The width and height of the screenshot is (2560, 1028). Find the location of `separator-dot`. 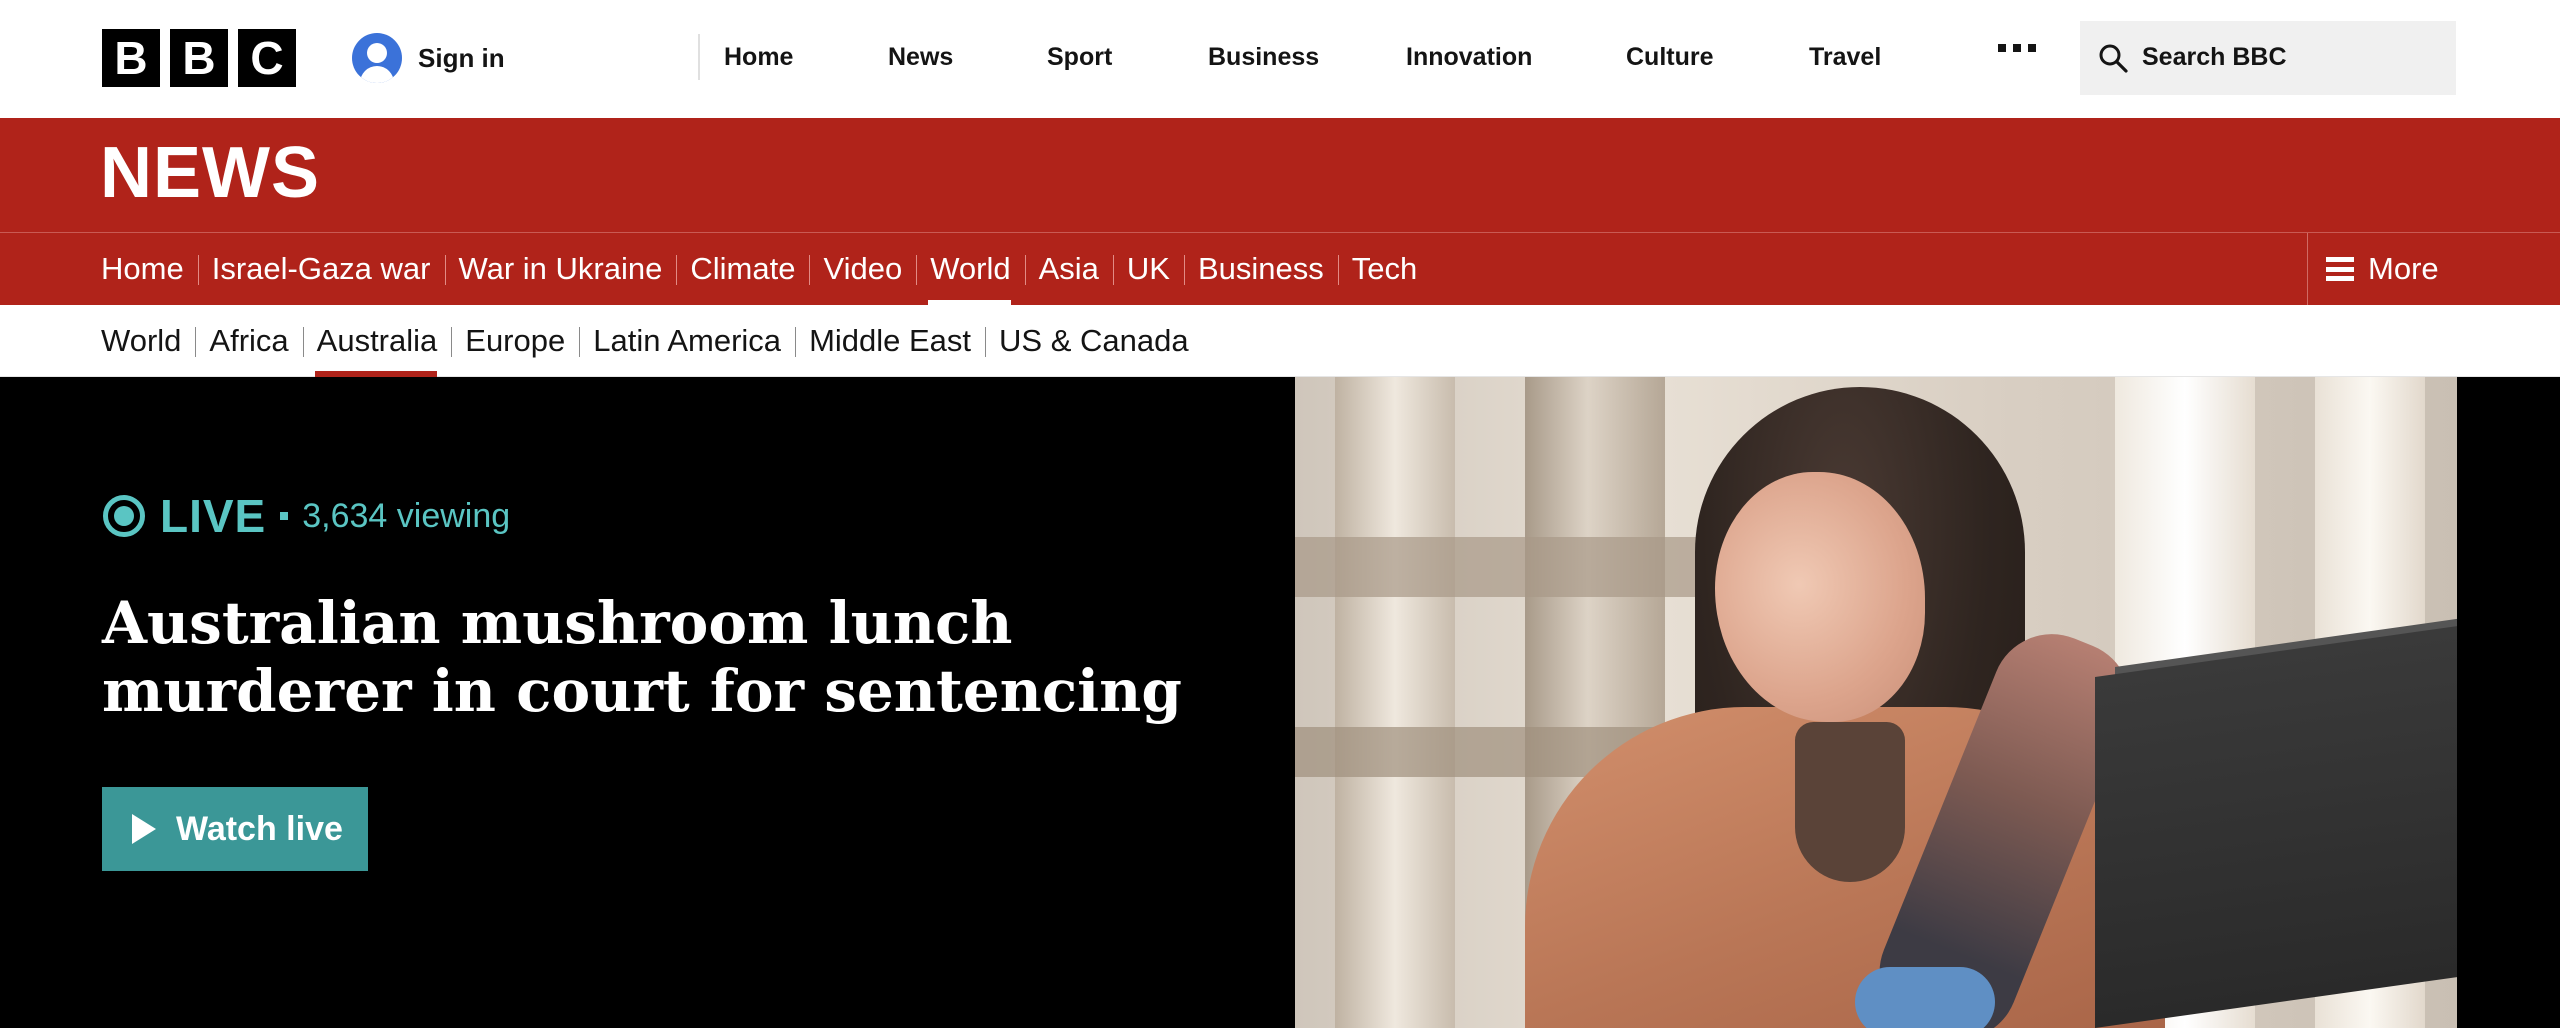

separator-dot is located at coordinates (284, 516).